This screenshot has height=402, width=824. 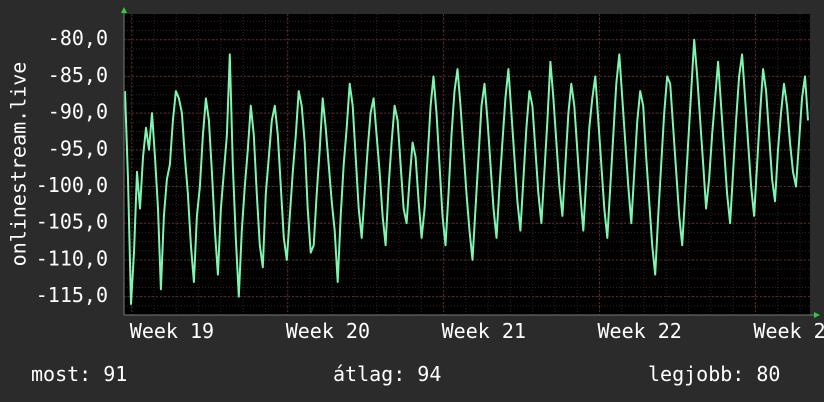 I want to click on current-value: most: 91, so click(x=79, y=374).